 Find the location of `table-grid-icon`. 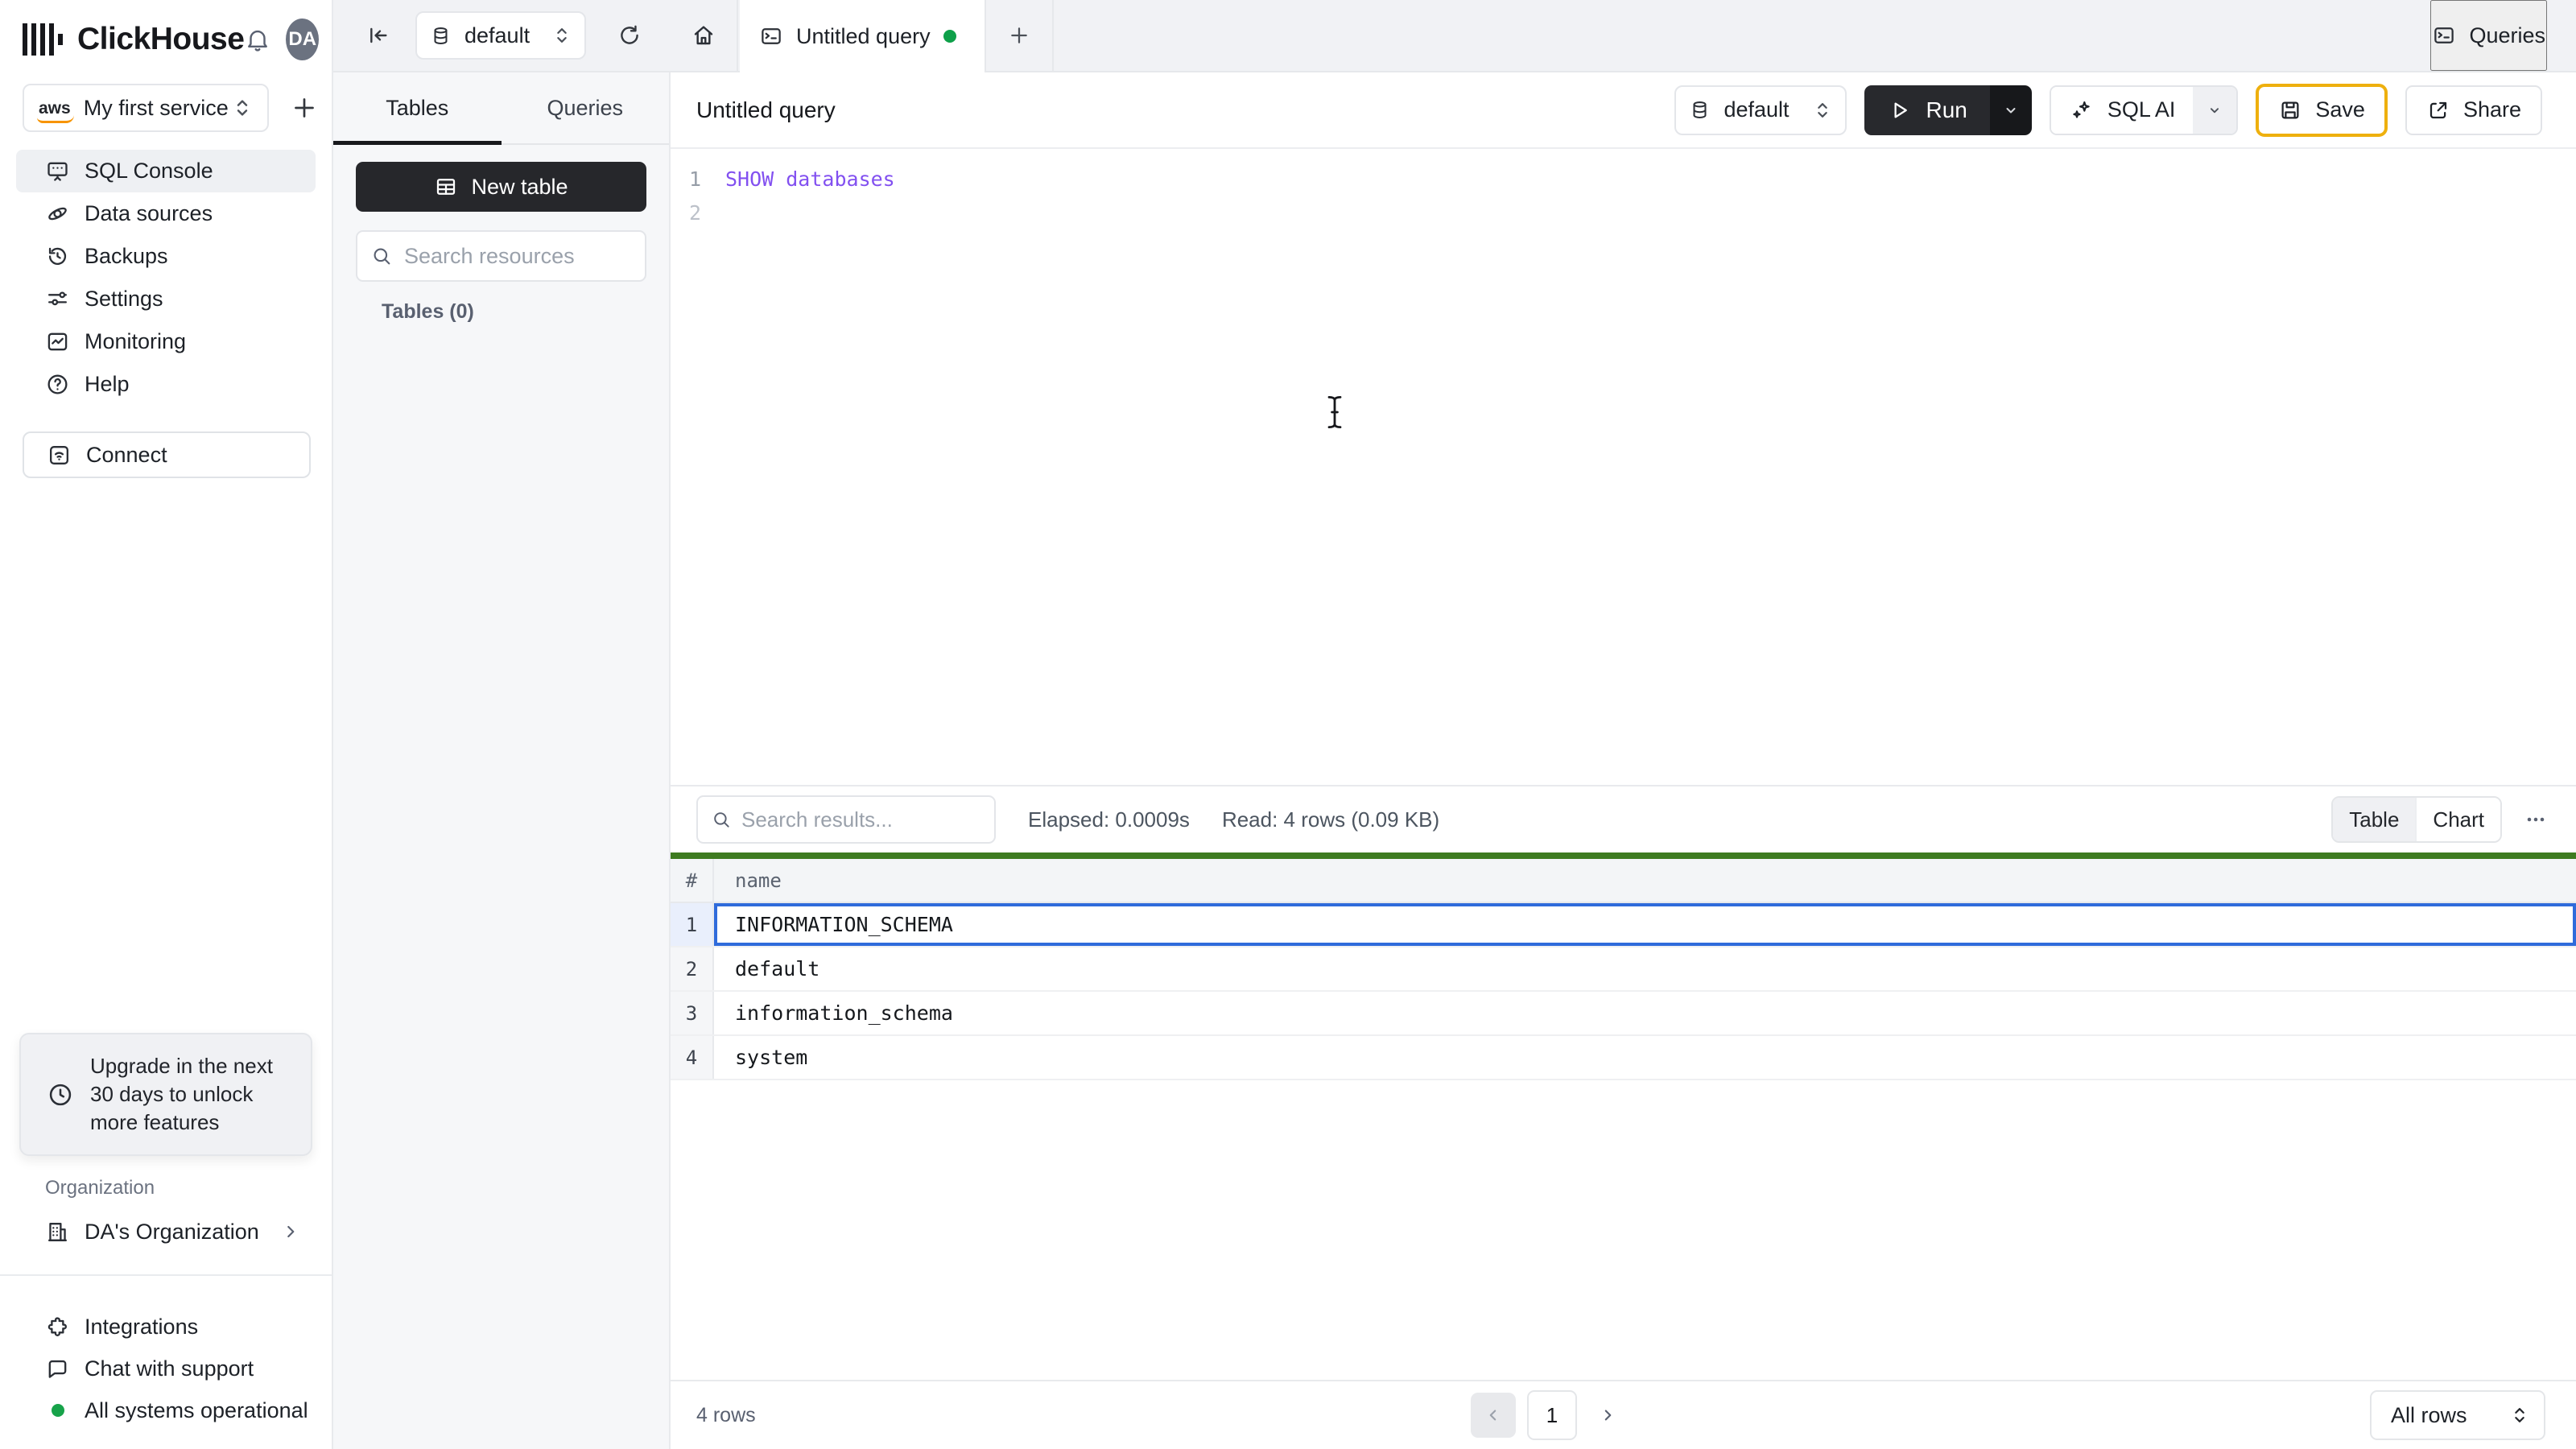

table-grid-icon is located at coordinates (446, 187).